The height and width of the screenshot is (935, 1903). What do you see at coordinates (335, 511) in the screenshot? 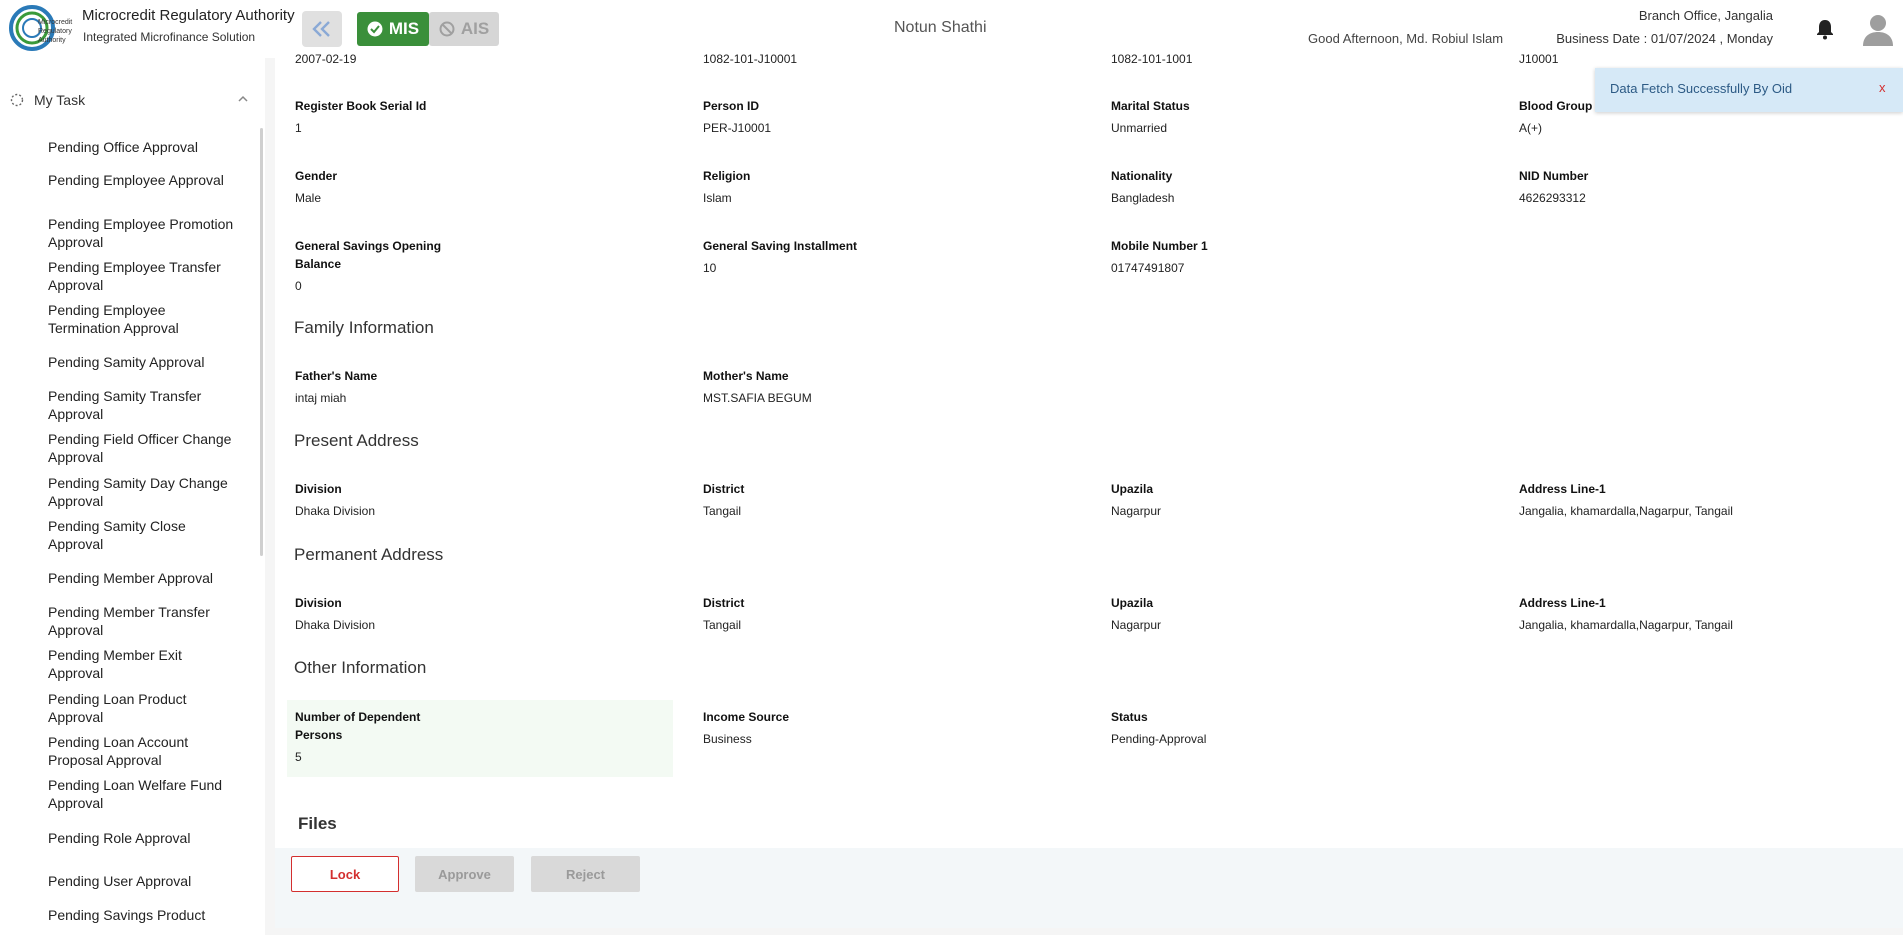
I see `present-division-value: Dhaka Division` at bounding box center [335, 511].